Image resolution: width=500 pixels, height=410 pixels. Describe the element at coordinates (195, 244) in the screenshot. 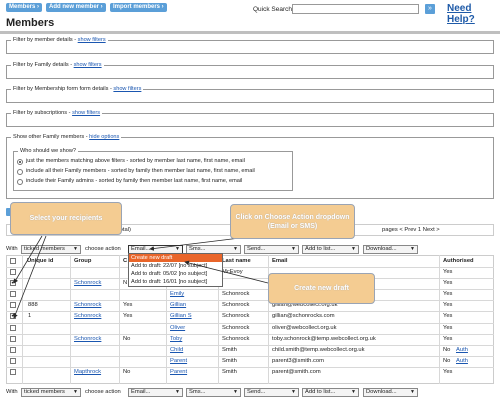

I see `arrow-to-email-select` at that location.